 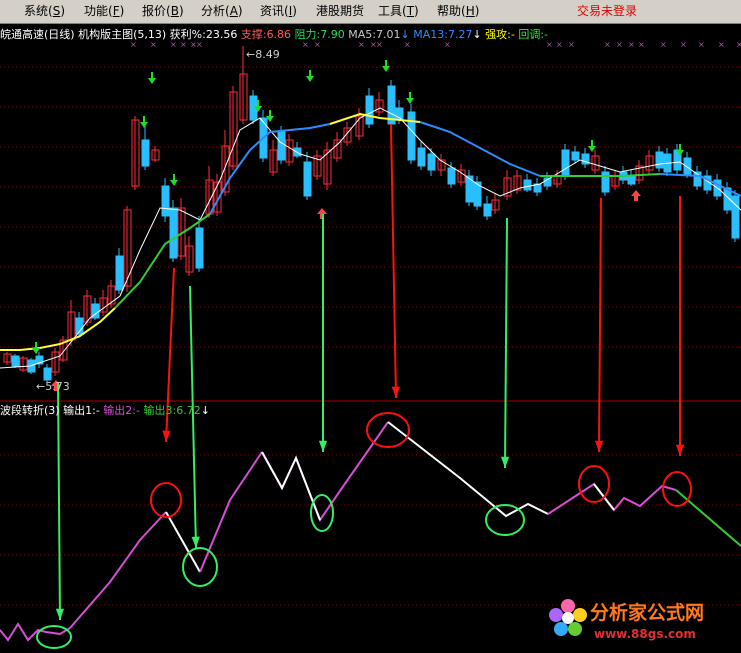 What do you see at coordinates (187, 34) in the screenshot?
I see `profit-label: 获利%:` at bounding box center [187, 34].